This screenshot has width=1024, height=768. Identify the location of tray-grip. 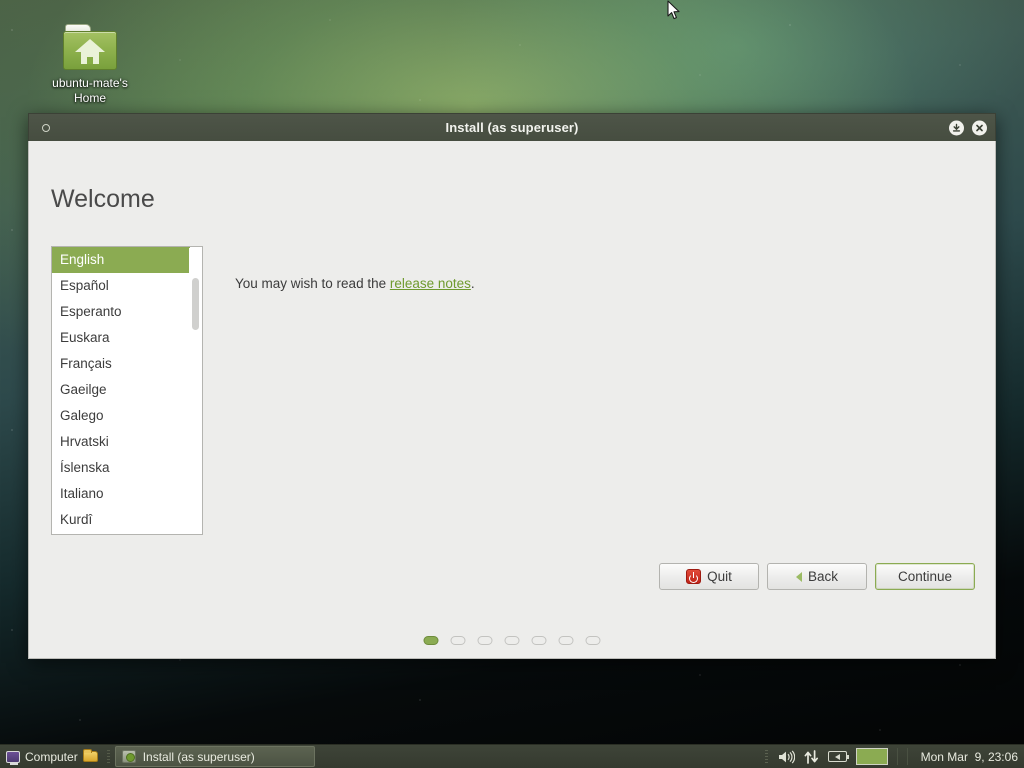
(766, 756).